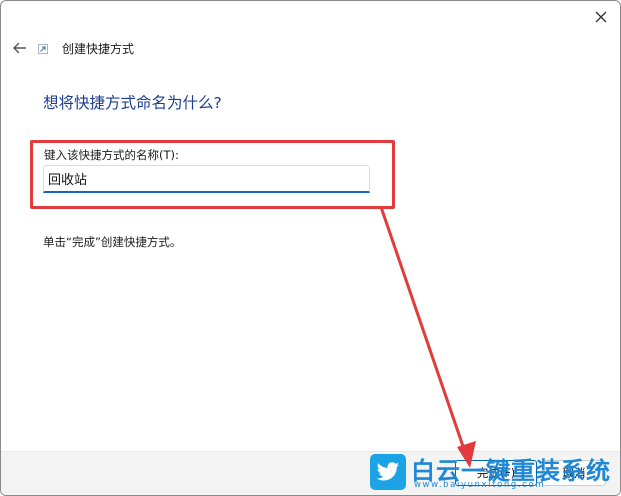 The height and width of the screenshot is (496, 621). I want to click on finish-button: 完成(F), so click(496, 473).